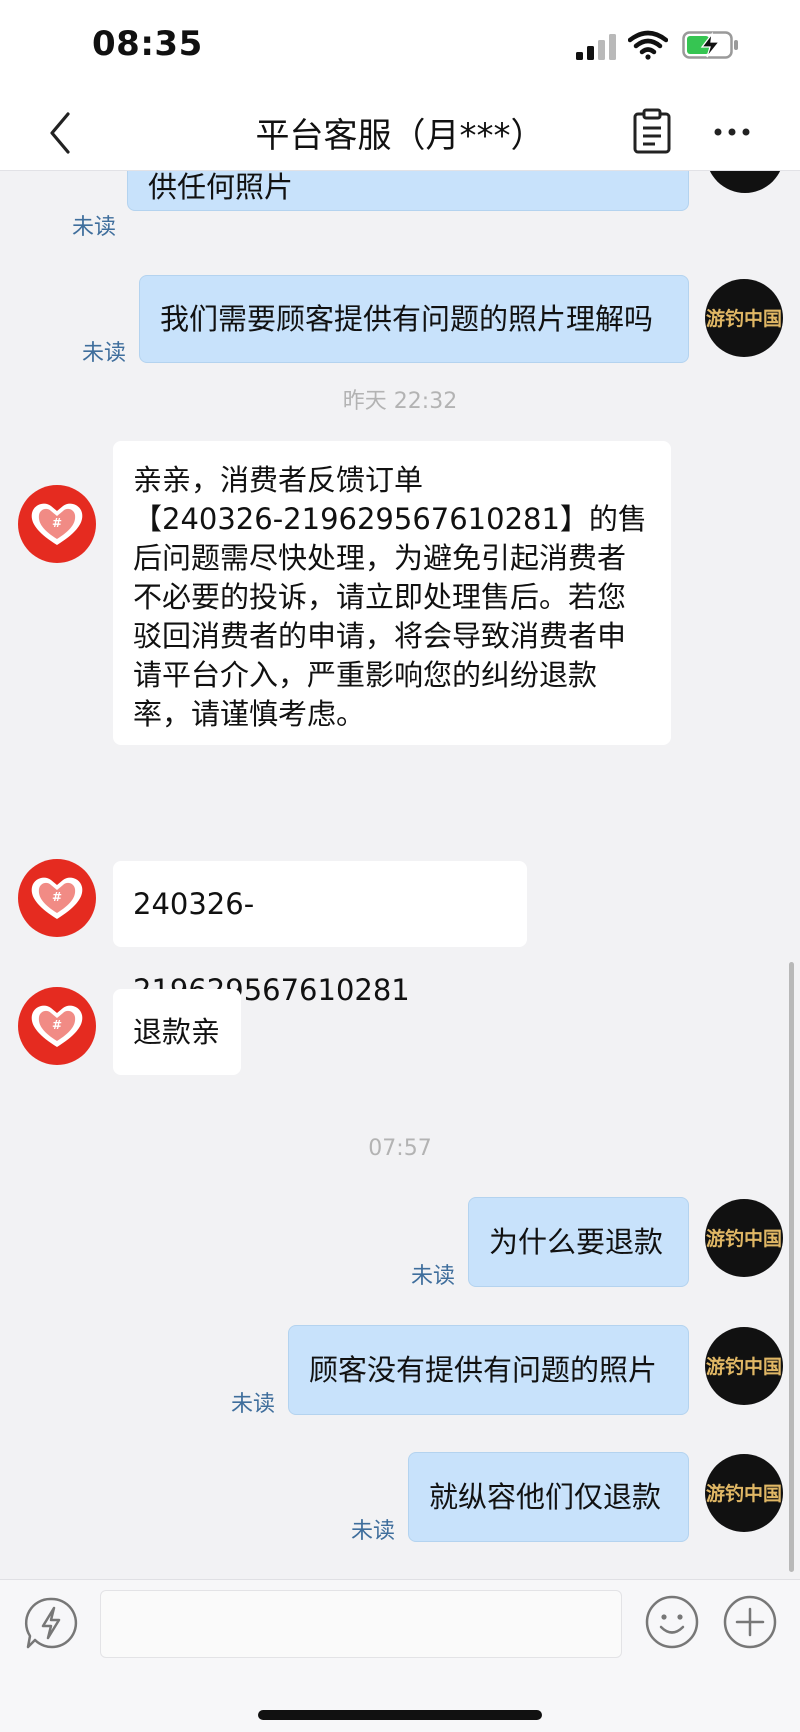 This screenshot has height=1732, width=800. I want to click on more-options-icon, so click(732, 132).